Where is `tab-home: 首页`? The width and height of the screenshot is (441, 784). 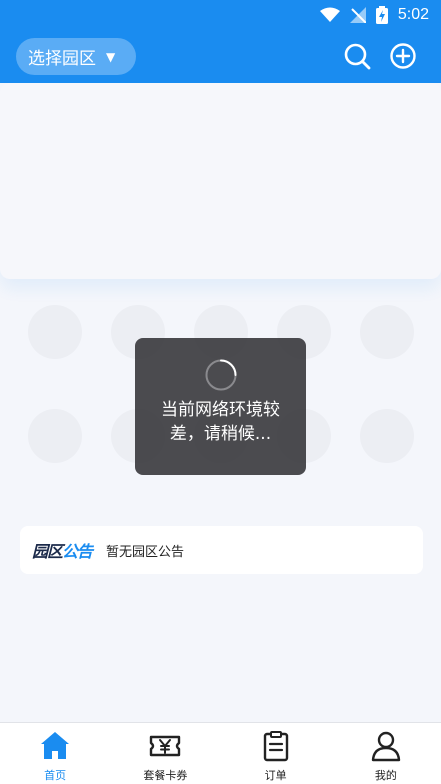 tab-home: 首页 is located at coordinates (55, 753).